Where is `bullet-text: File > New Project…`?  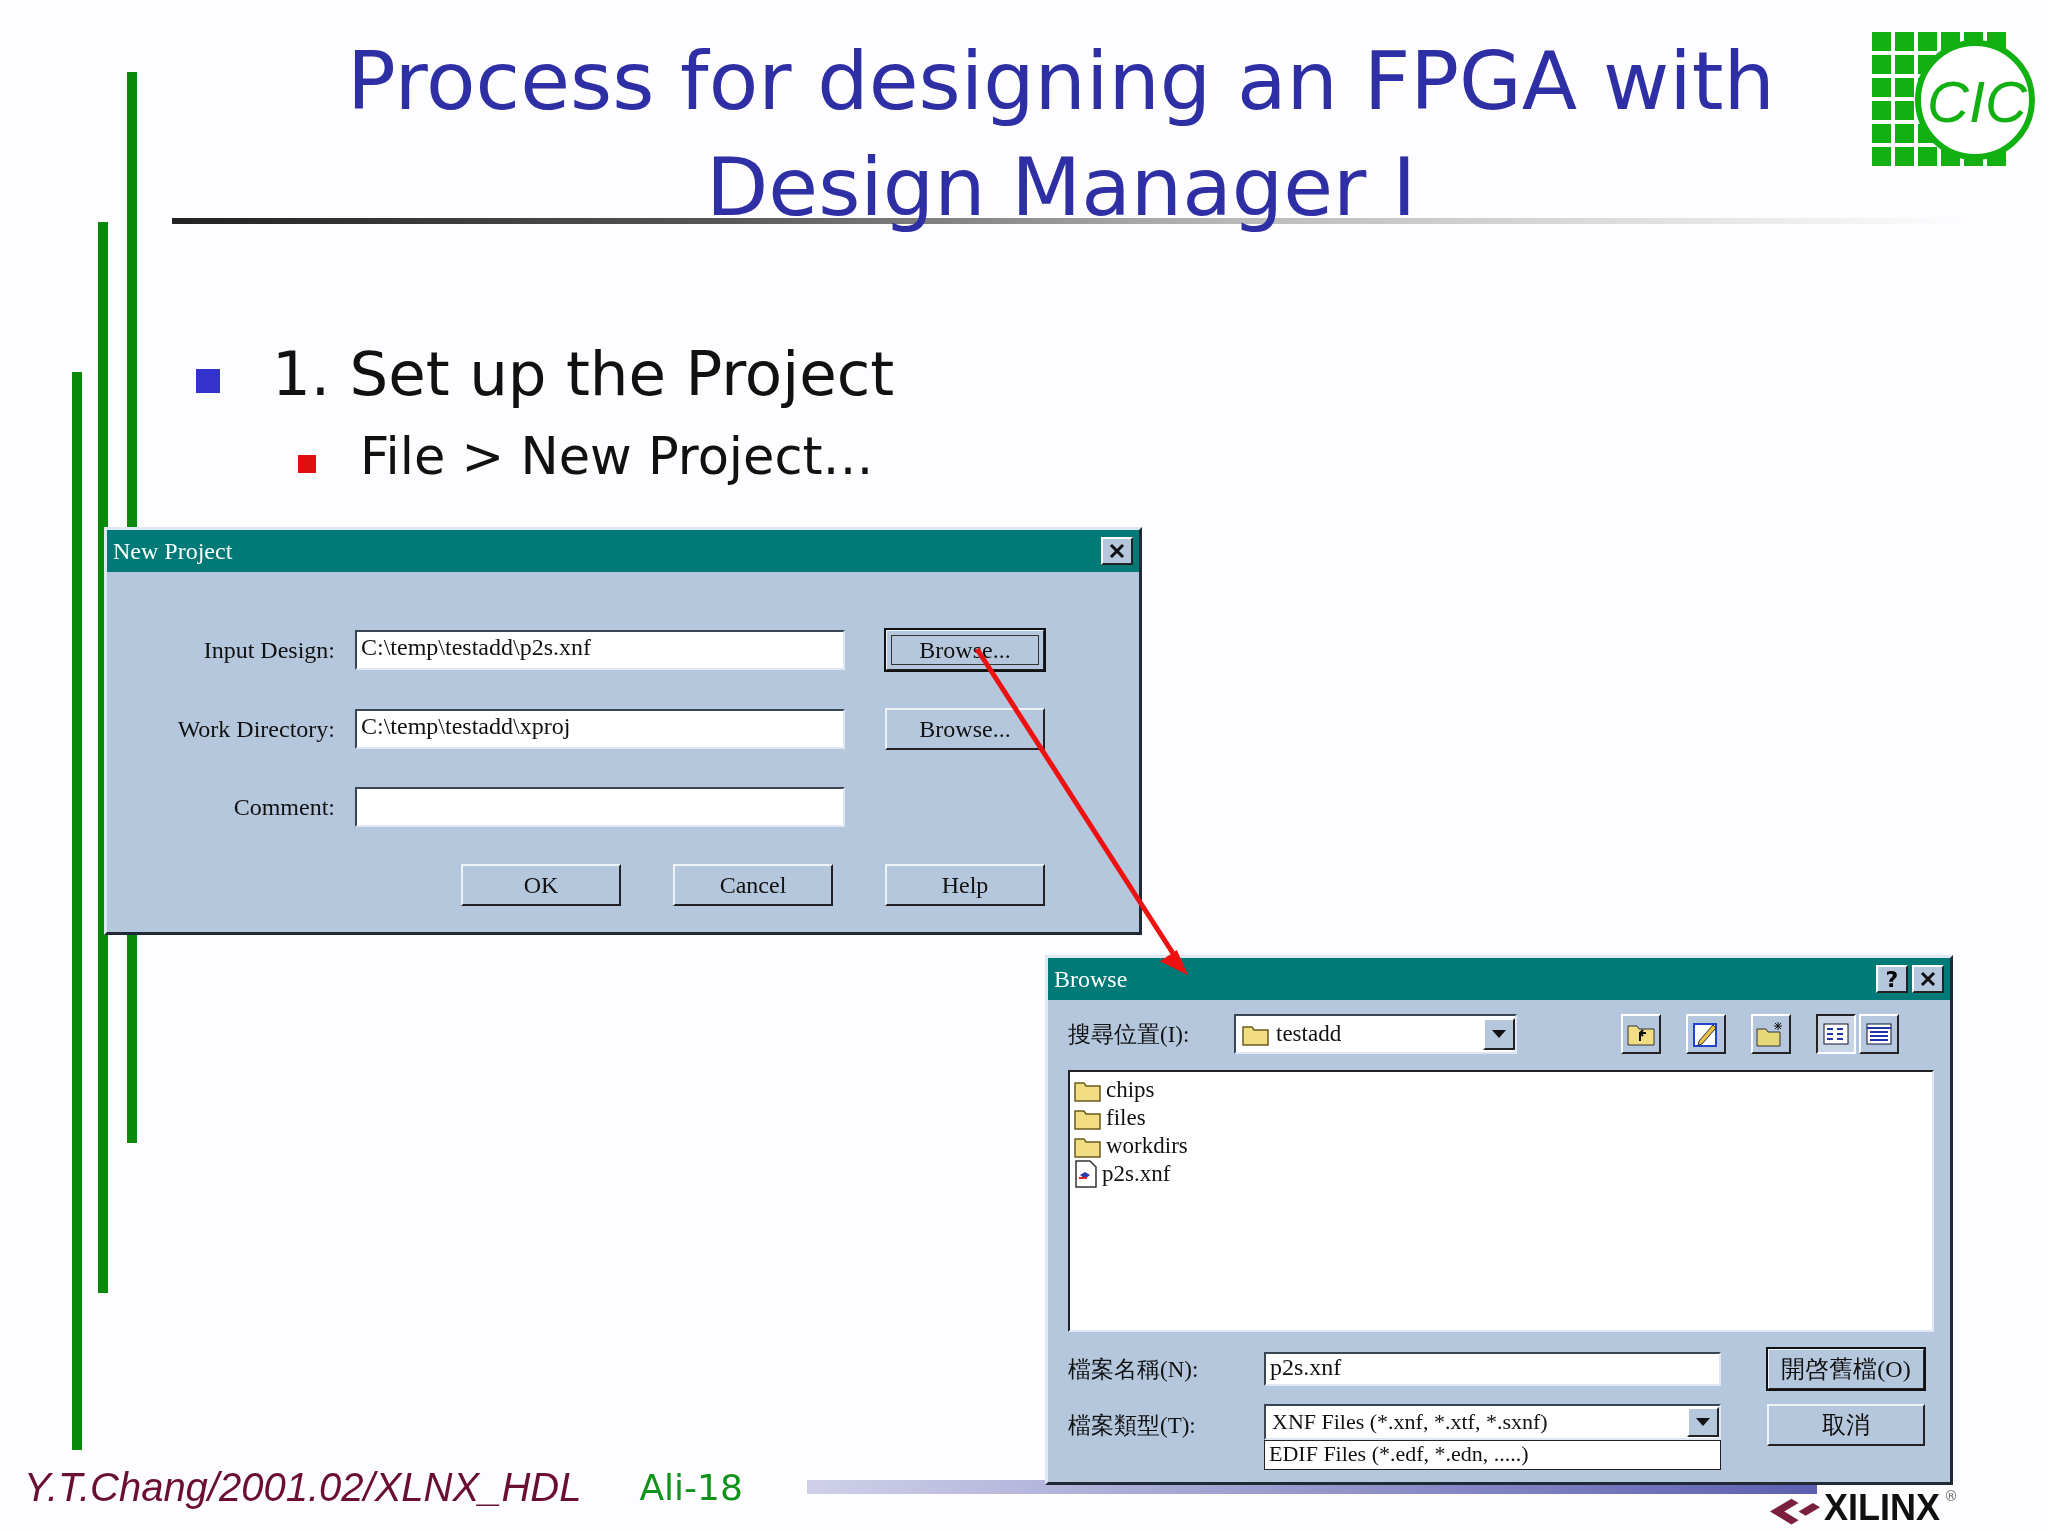
bullet-text: File > New Project… is located at coordinates (617, 456).